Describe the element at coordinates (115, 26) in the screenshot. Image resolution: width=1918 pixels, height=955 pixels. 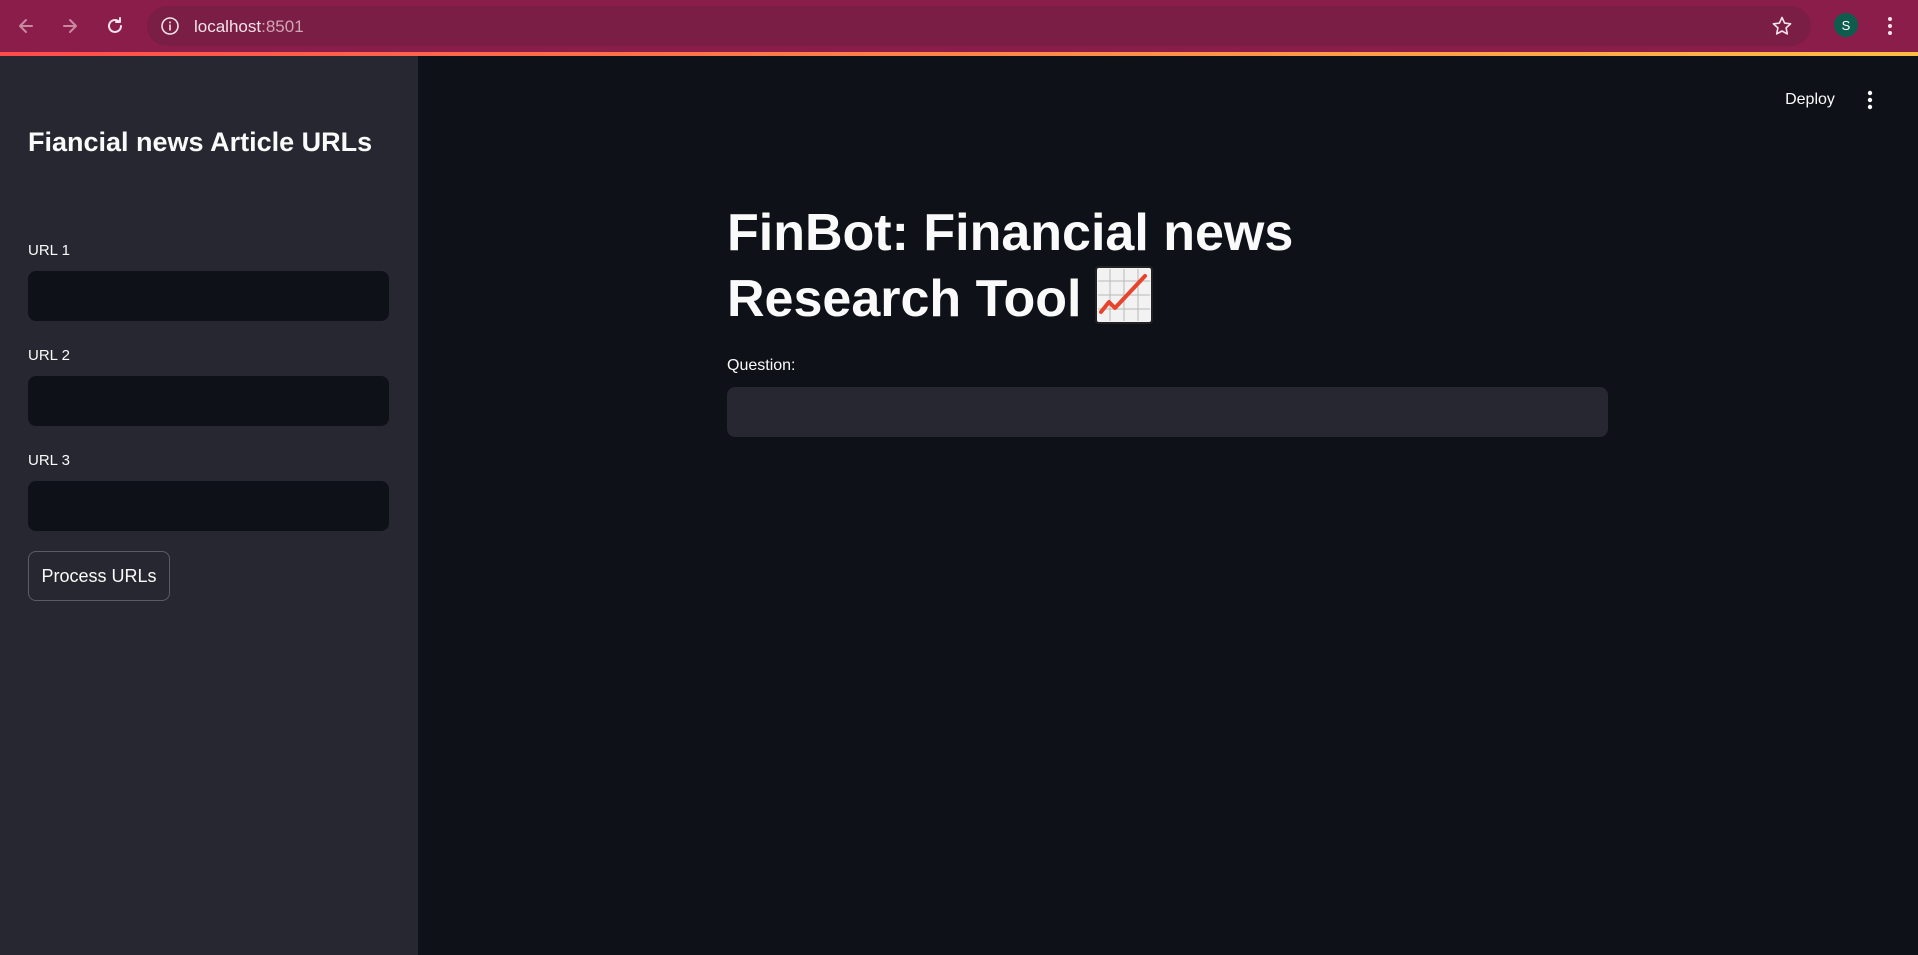
I see `reload-icon` at that location.